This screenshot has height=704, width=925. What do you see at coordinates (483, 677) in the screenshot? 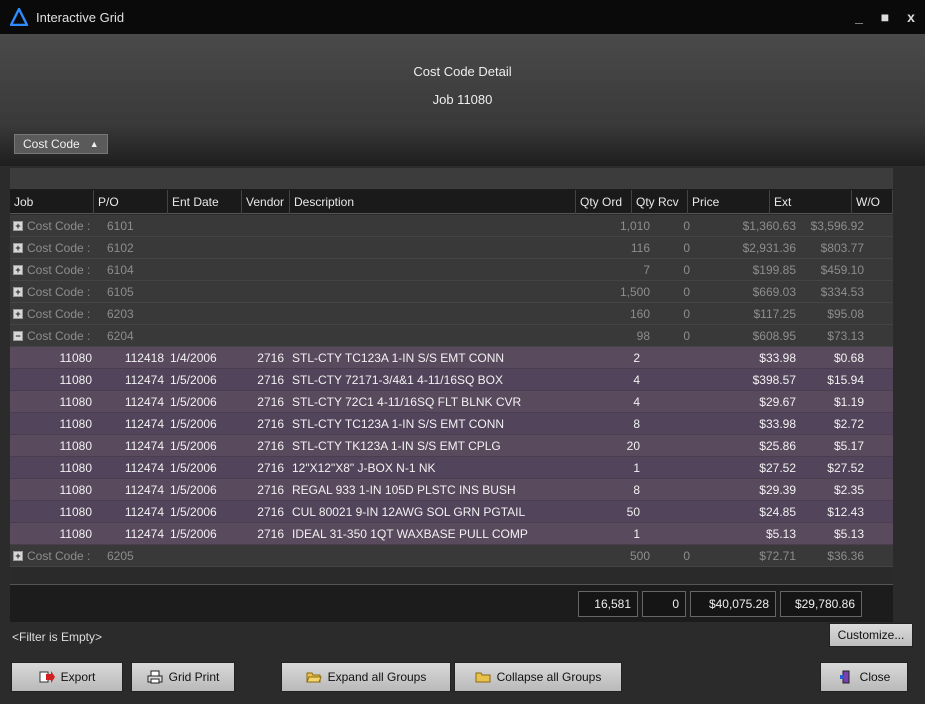
I see `folder-closed-icon` at bounding box center [483, 677].